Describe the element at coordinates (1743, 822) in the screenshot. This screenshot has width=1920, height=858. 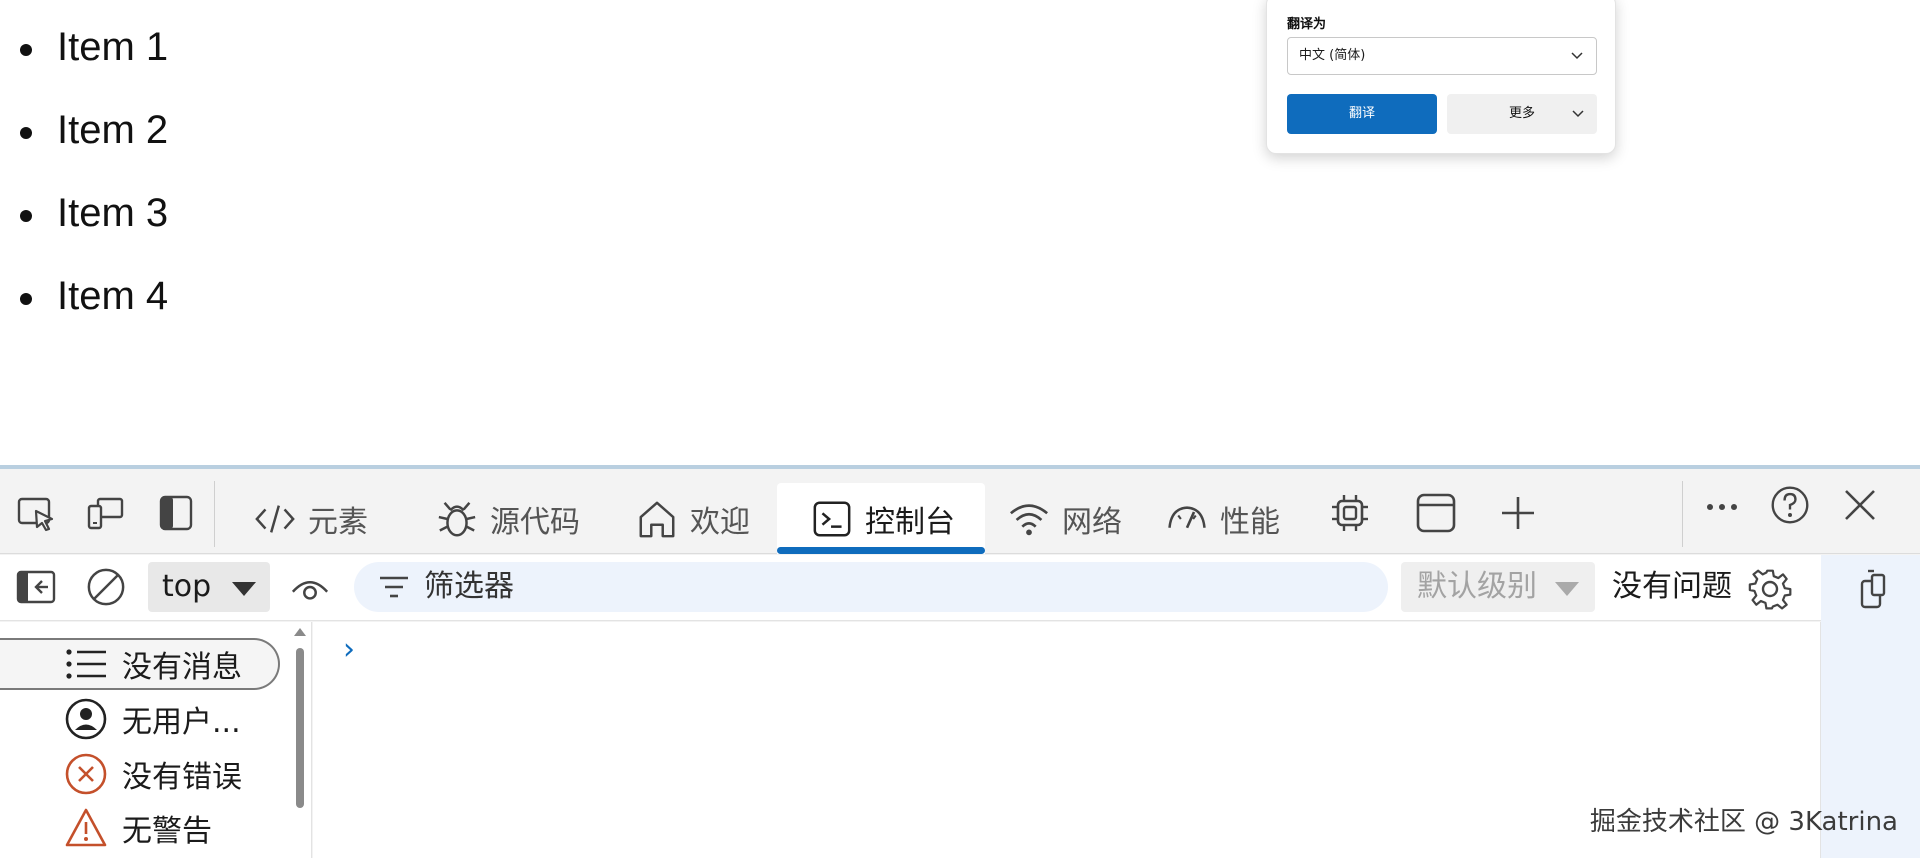
I see `watermark: 掘金技术社区 @ 3Katrina` at that location.